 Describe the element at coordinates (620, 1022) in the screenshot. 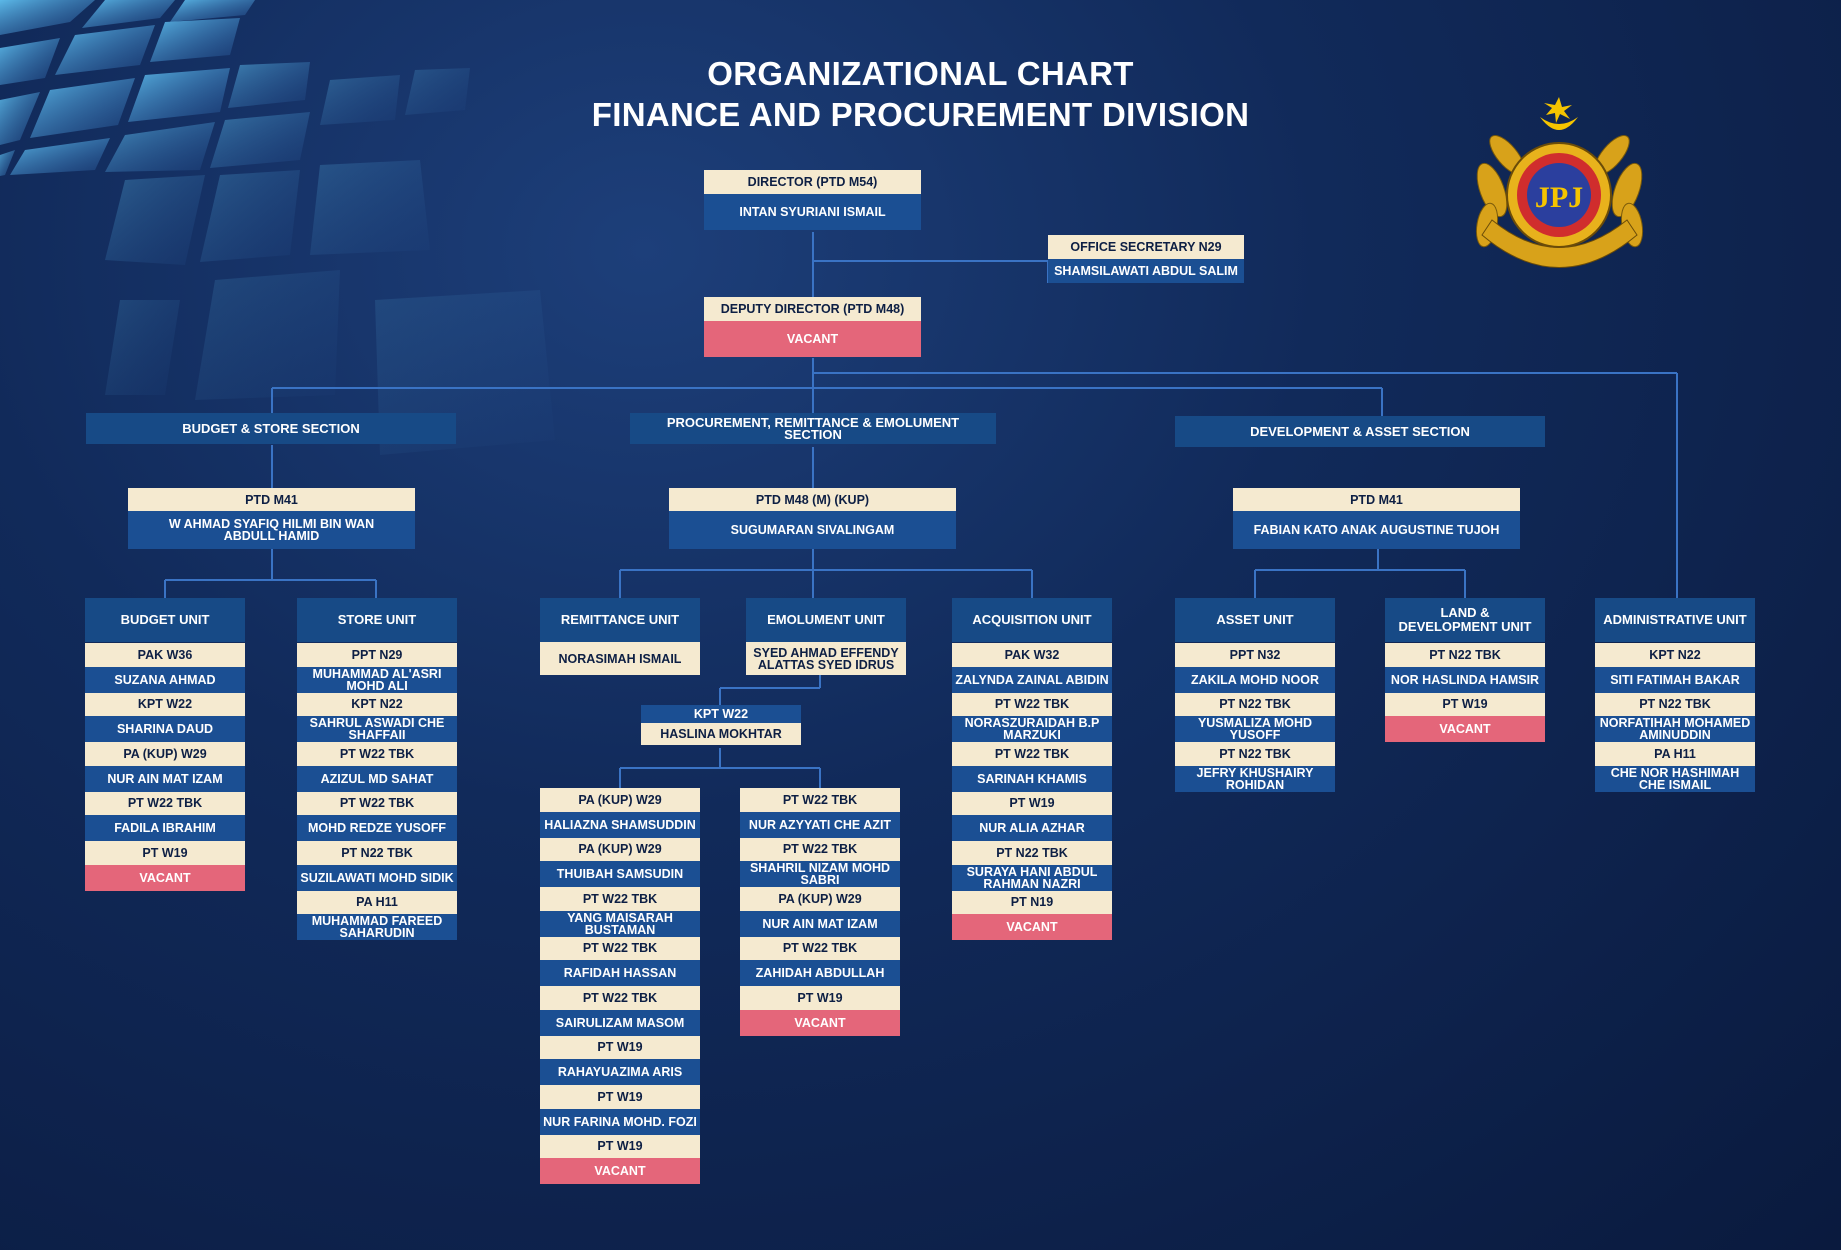

I see `staff-name: SAIRULIZAM MASOM` at that location.